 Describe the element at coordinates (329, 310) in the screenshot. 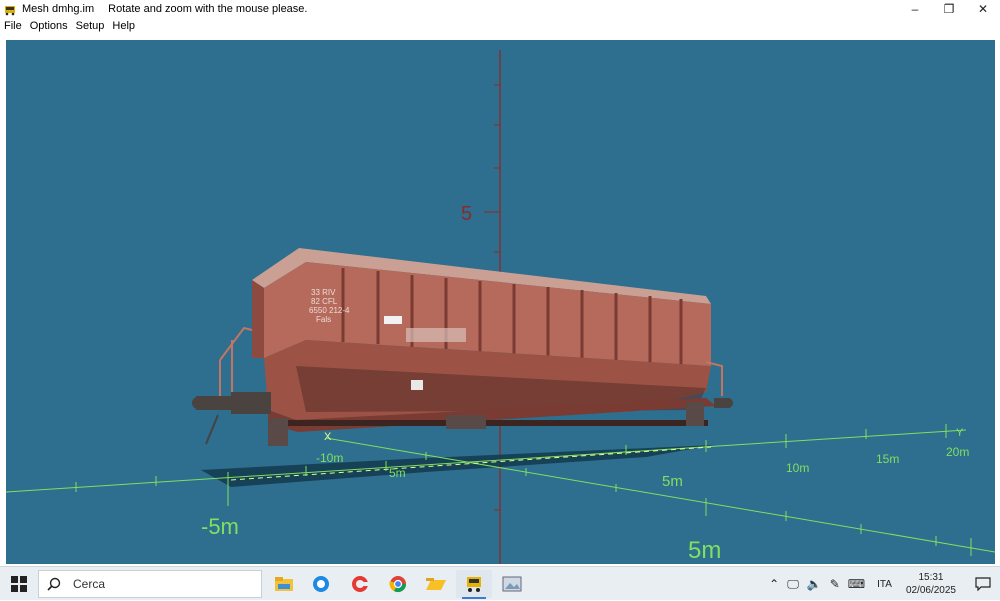

I see `wagon-text-3: 6550 212-4` at that location.